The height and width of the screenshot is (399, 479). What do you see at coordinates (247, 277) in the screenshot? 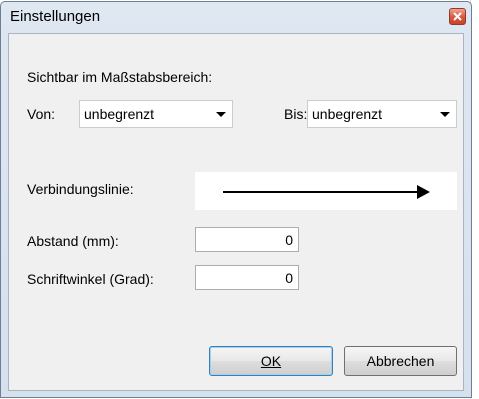
I see `font-angle-input: 0` at bounding box center [247, 277].